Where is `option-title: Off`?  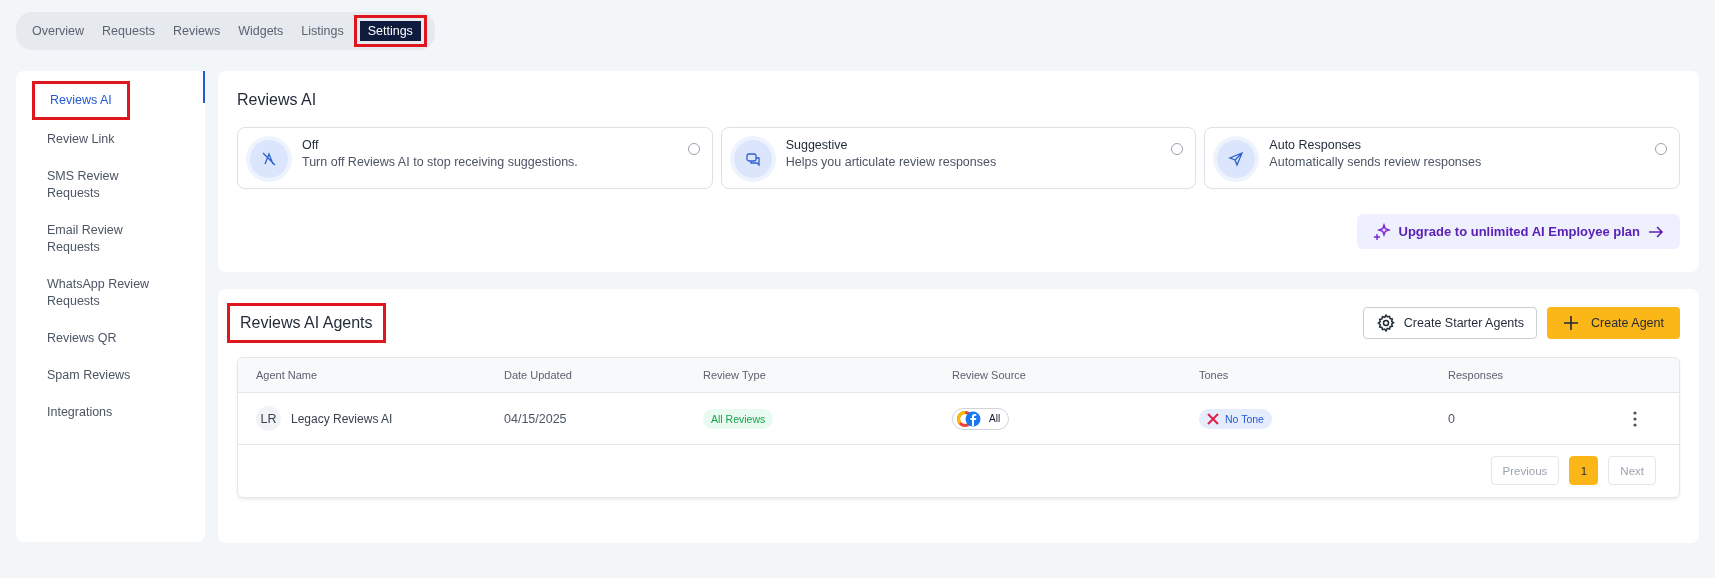
option-title: Off is located at coordinates (311, 145).